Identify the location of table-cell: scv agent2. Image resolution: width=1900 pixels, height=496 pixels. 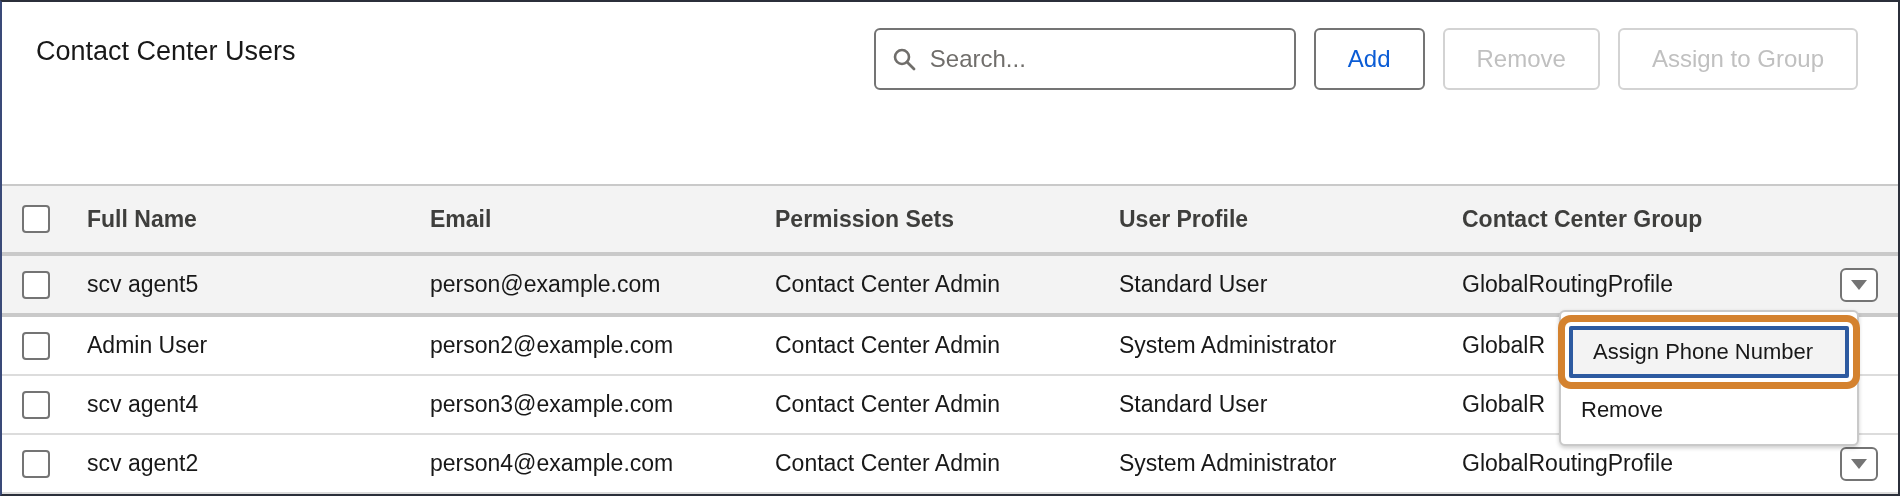
(143, 463).